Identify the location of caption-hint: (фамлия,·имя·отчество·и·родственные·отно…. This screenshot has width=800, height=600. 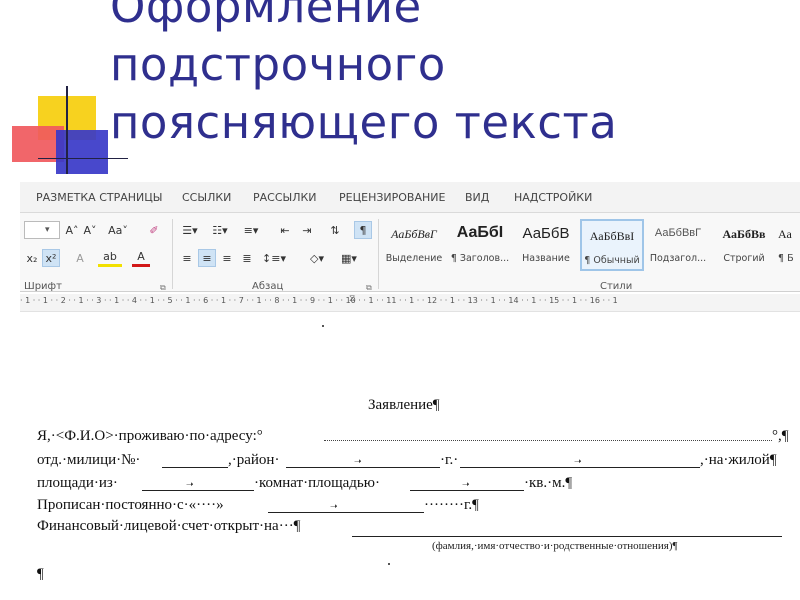
(555, 546).